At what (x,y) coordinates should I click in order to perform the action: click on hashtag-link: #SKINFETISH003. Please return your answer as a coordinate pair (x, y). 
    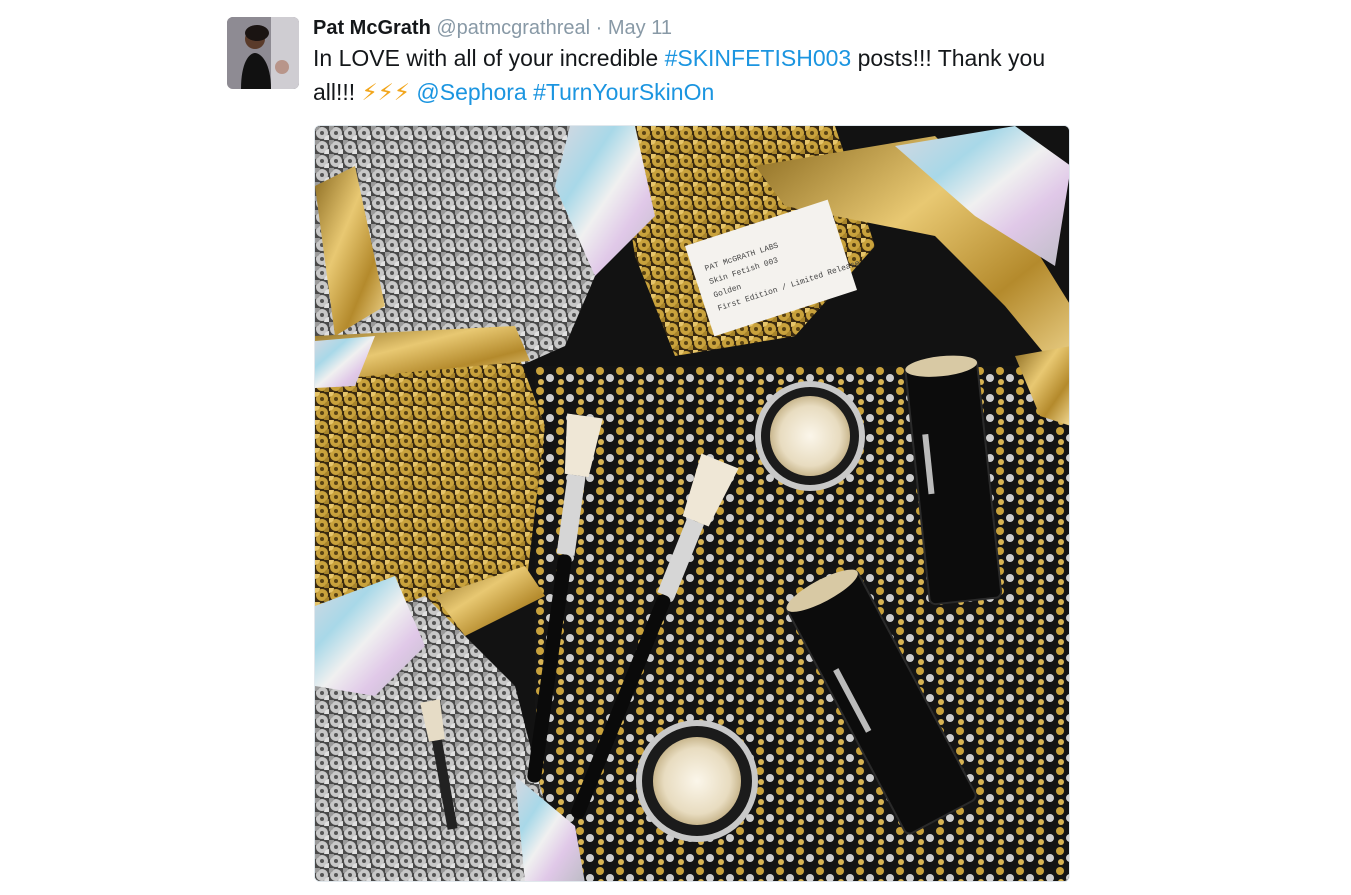
    Looking at the image, I should click on (758, 58).